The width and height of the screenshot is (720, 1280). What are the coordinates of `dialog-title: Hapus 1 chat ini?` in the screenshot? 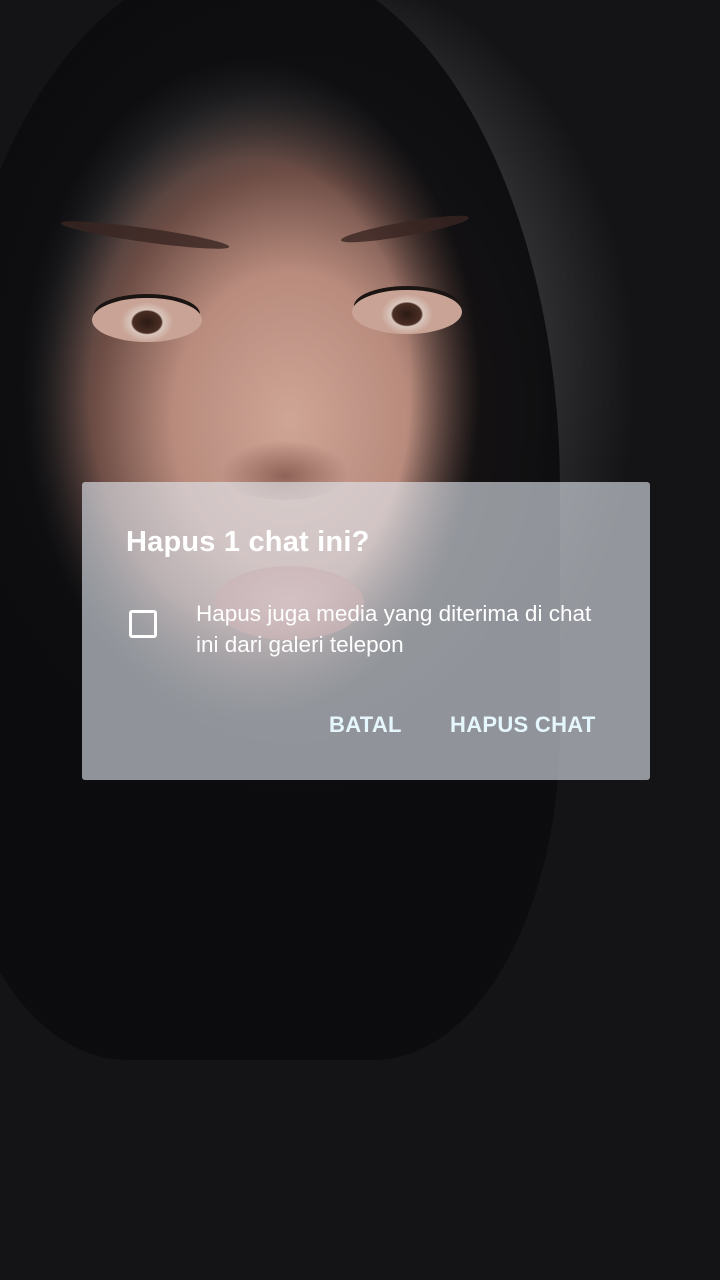 It's located at (248, 542).